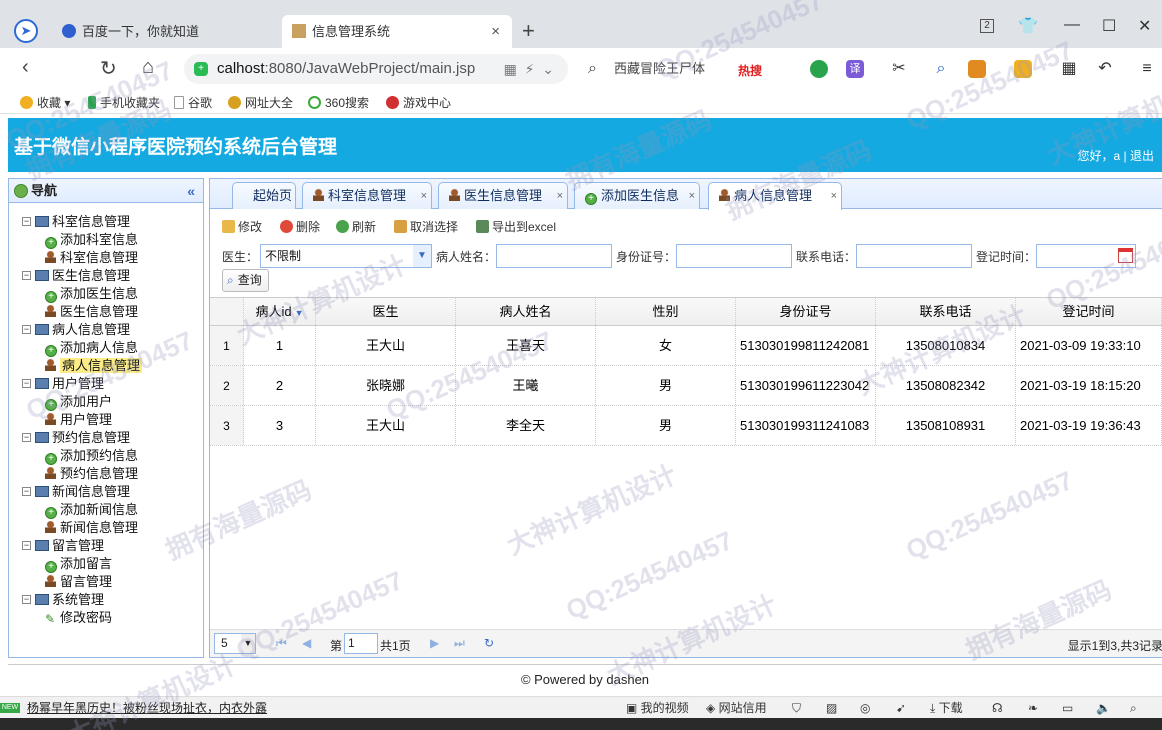 This screenshot has width=1162, height=730. Describe the element at coordinates (165, 31) in the screenshot. I see `browser-tab-baidu: 百度一下，你就知道` at that location.